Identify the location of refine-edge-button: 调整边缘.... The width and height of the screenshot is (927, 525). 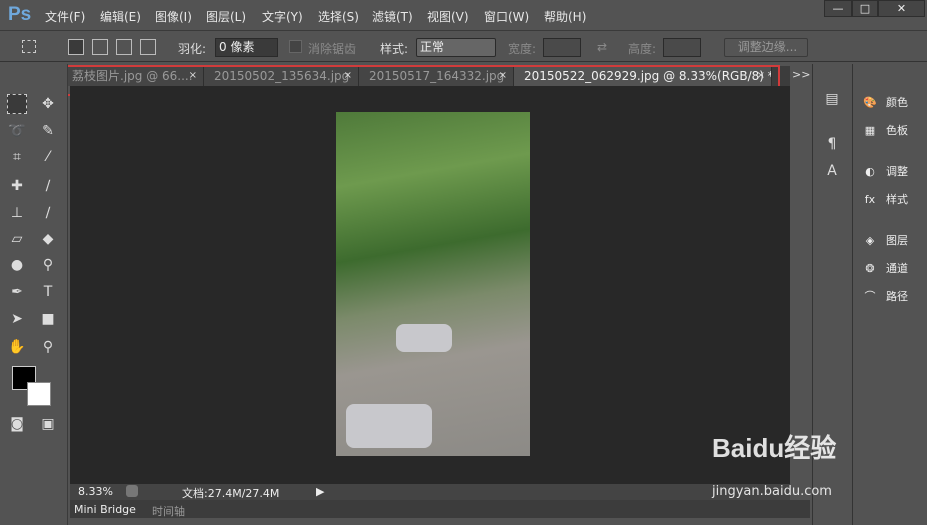
(766, 47).